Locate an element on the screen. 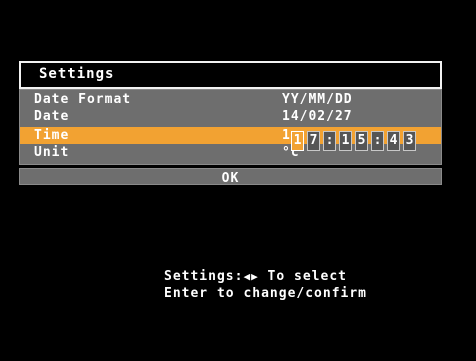 The height and width of the screenshot is (361, 476). time-digit-hour-ones: 7 is located at coordinates (313, 141).